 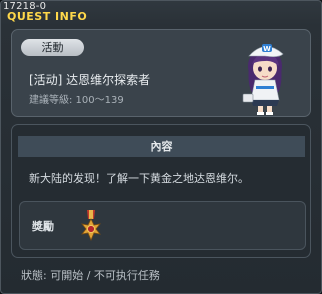 What do you see at coordinates (52, 47) in the screenshot?
I see `quest-category-tag: 活動` at bounding box center [52, 47].